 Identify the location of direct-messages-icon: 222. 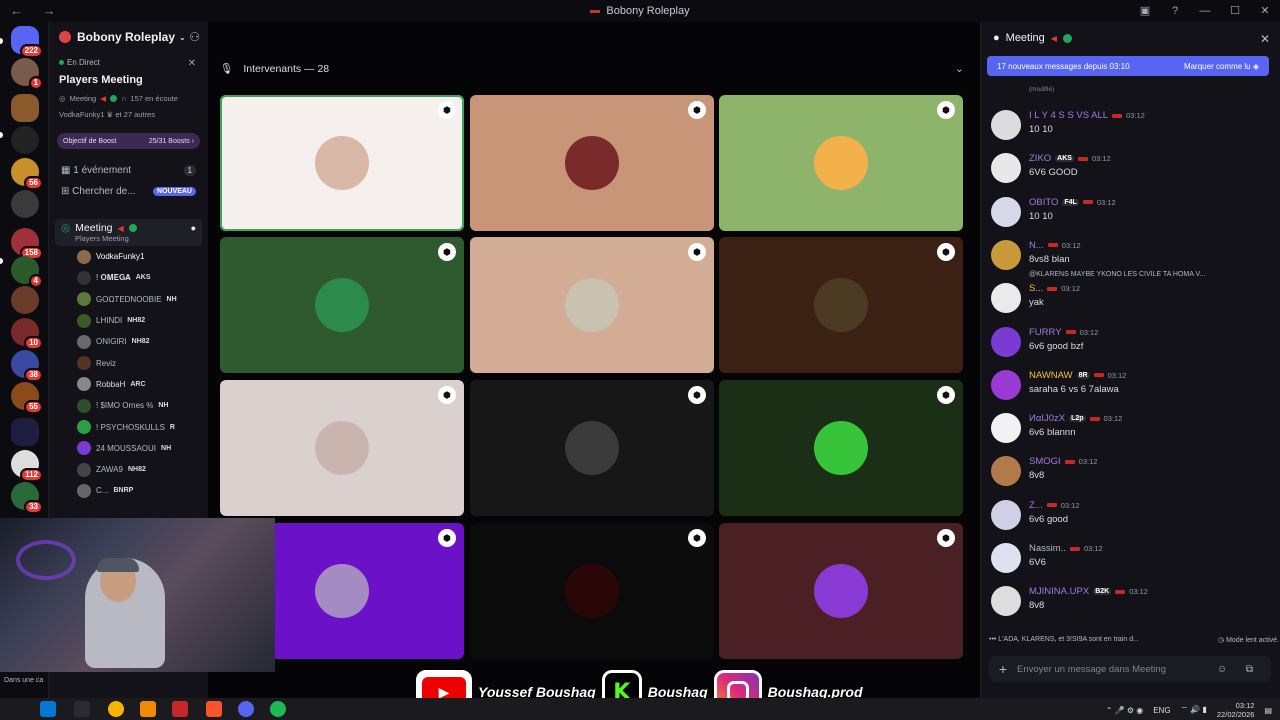
(27, 42).